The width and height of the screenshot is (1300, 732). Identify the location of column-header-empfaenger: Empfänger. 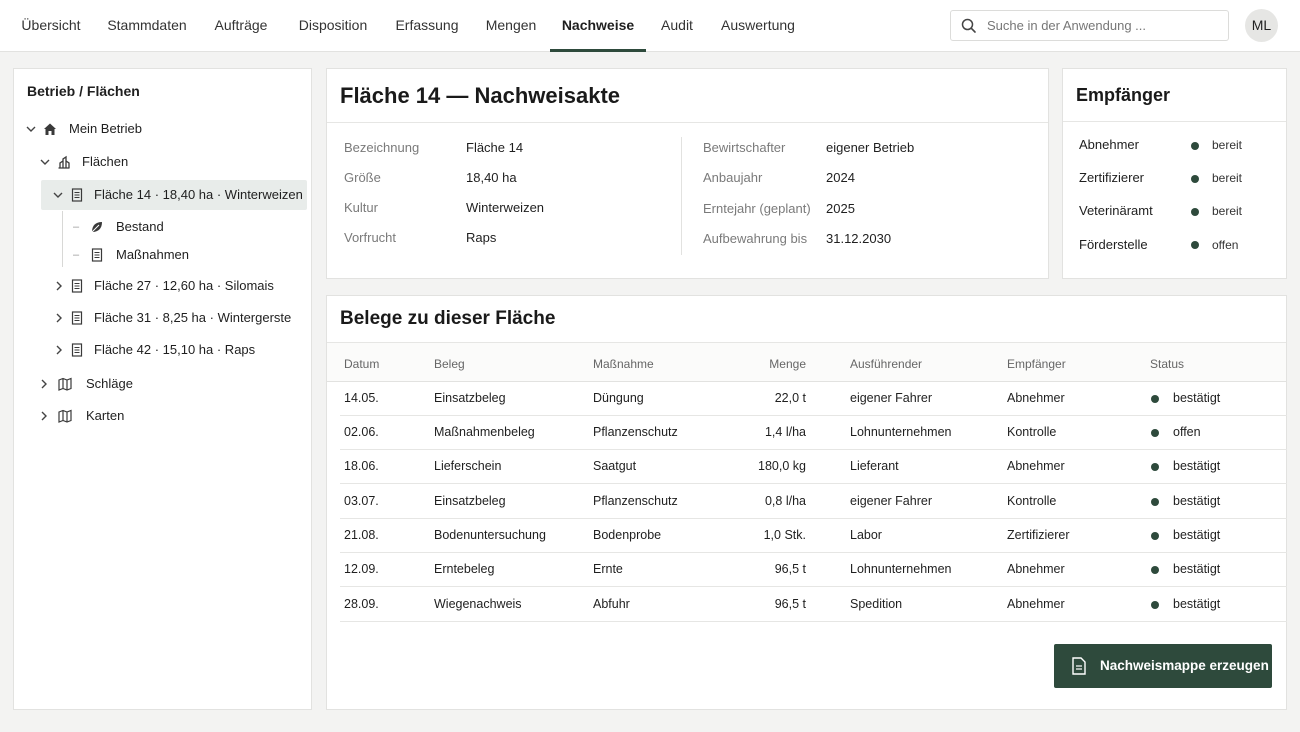
(1036, 364).